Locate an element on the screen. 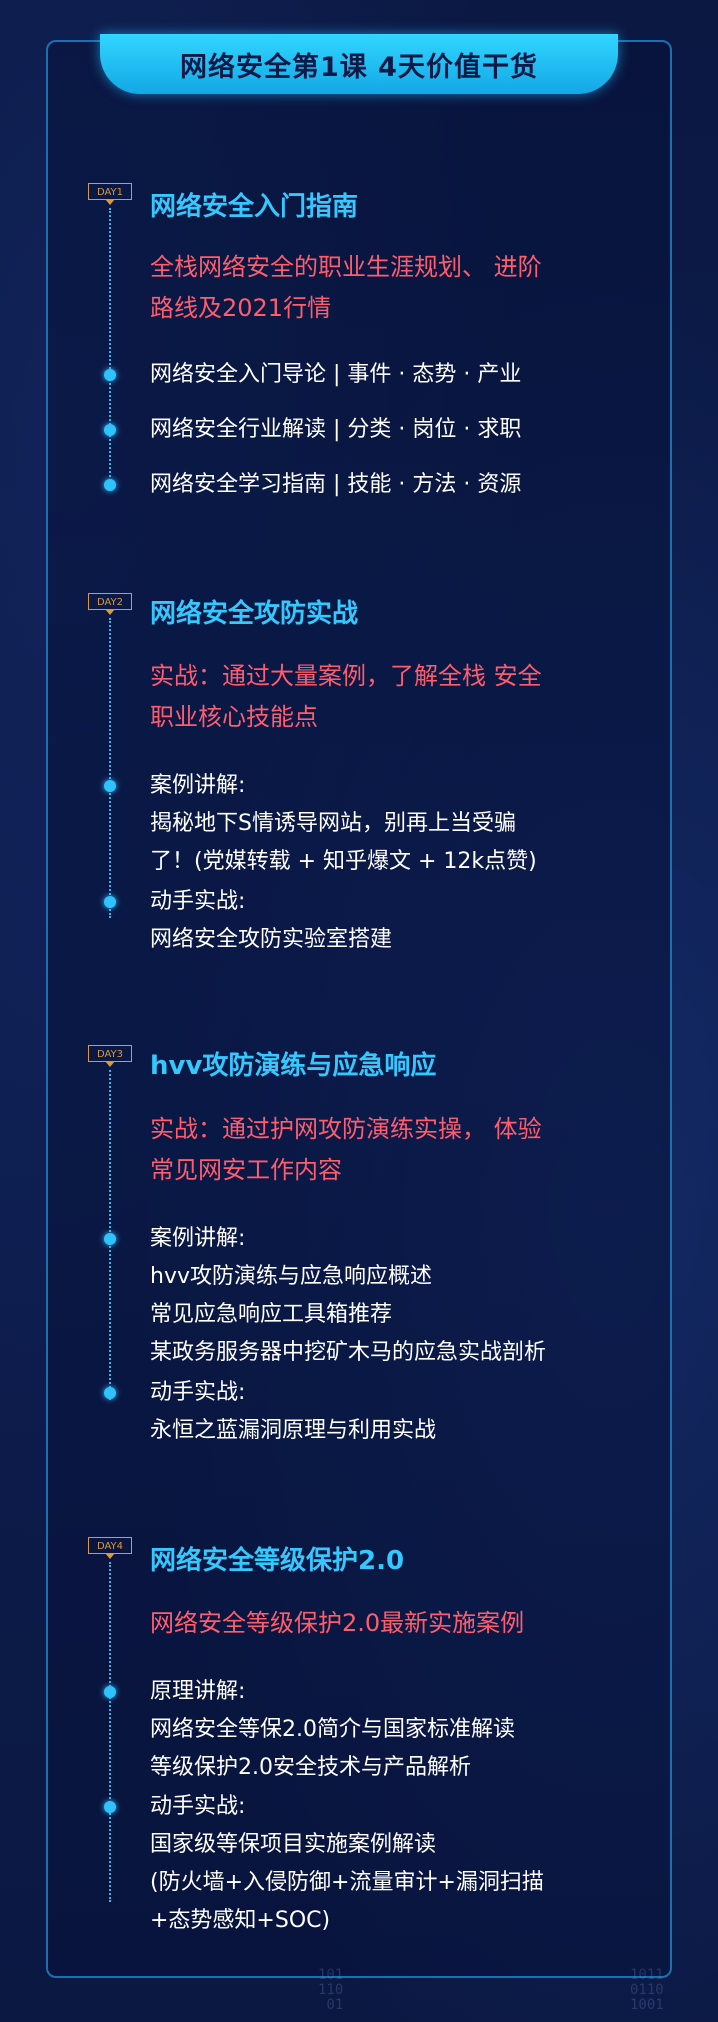 The height and width of the screenshot is (2022, 718). day4-subtitle: 网络安全等级保护2.0最新实施案例 is located at coordinates (337, 1623).